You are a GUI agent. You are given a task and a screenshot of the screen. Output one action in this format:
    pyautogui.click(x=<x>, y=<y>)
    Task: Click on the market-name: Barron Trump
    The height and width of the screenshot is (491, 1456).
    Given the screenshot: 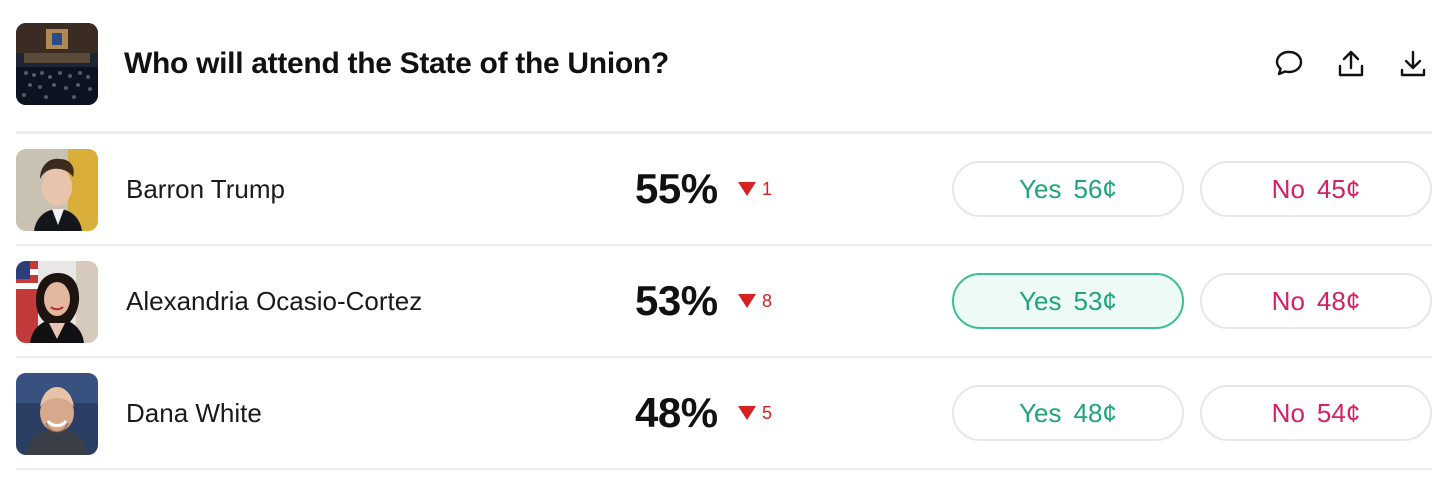 What is the action you would take?
    pyautogui.click(x=205, y=189)
    